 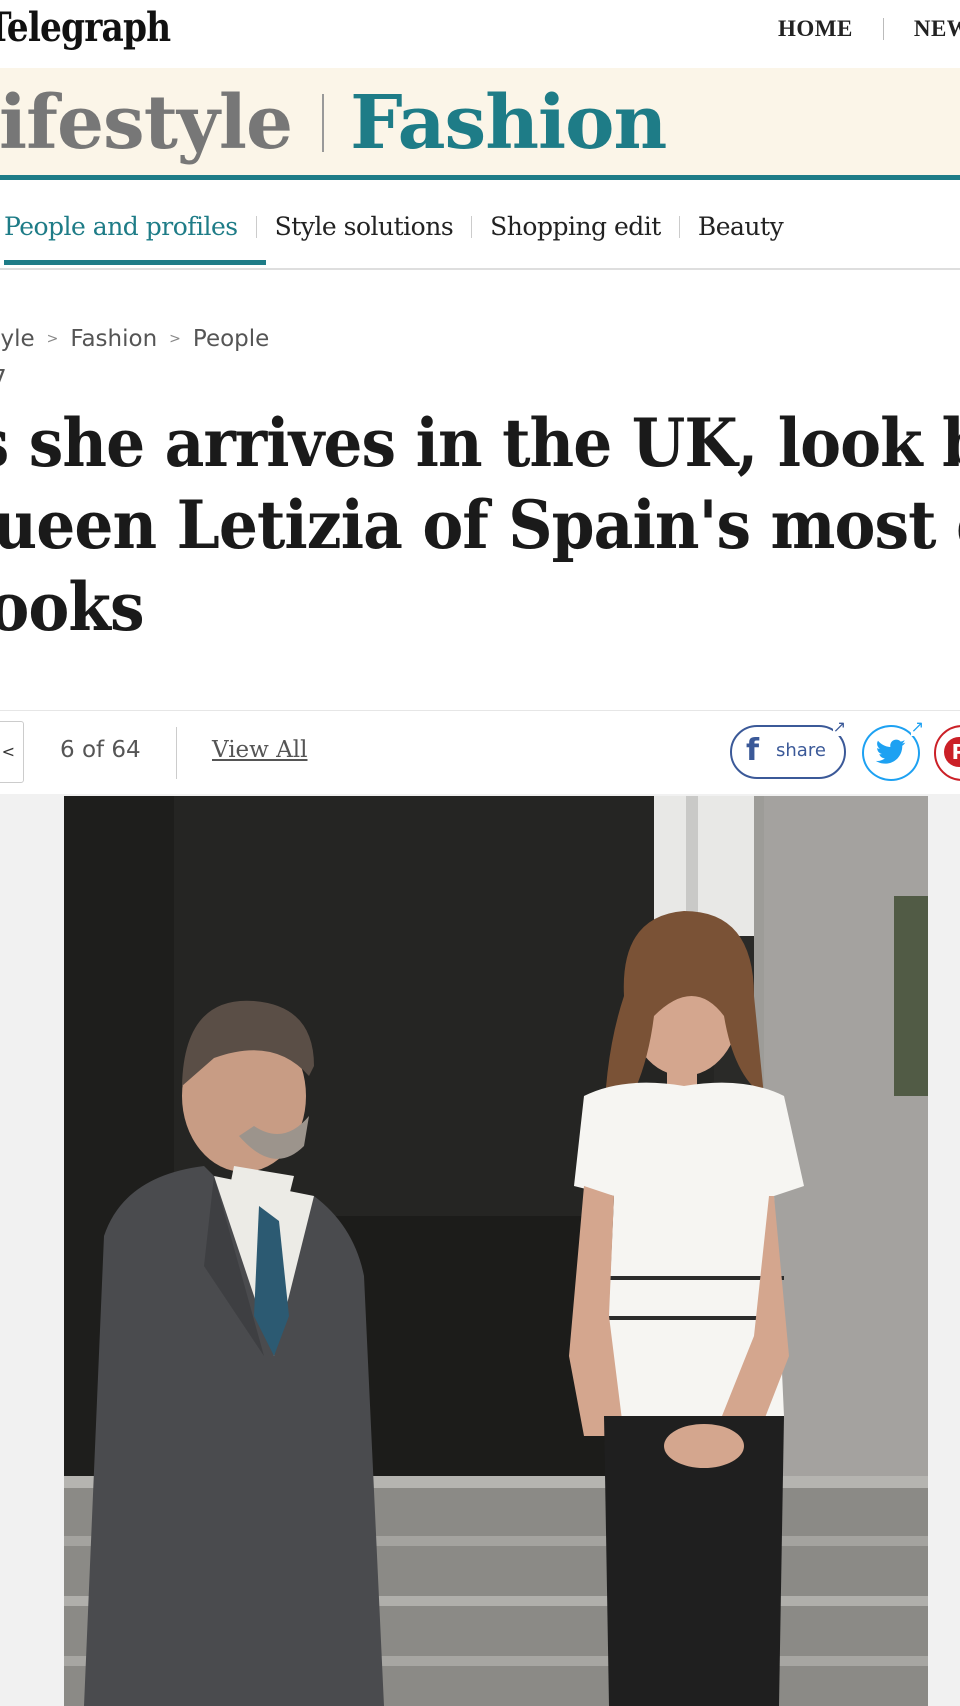 What do you see at coordinates (891, 751) in the screenshot?
I see `twitter-icon` at bounding box center [891, 751].